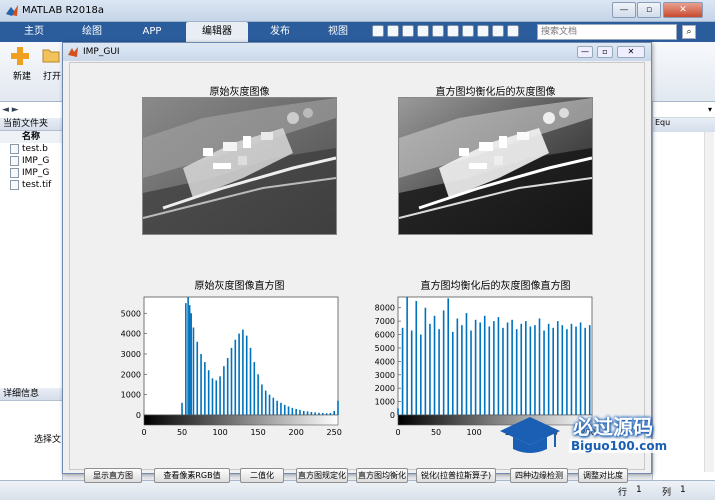 The image size is (715, 500). What do you see at coordinates (217, 32) in the screenshot?
I see `tab-editor: 编辑器` at bounding box center [217, 32].